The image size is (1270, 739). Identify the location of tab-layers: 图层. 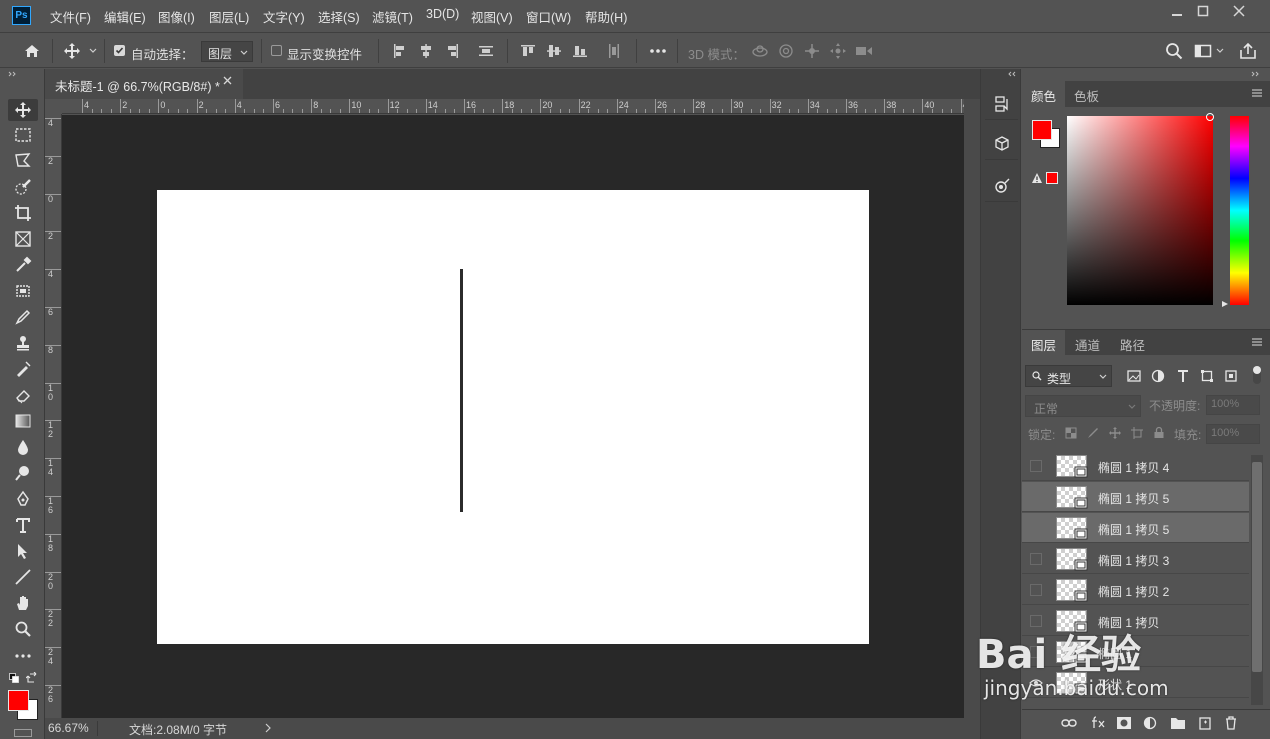
(1044, 343).